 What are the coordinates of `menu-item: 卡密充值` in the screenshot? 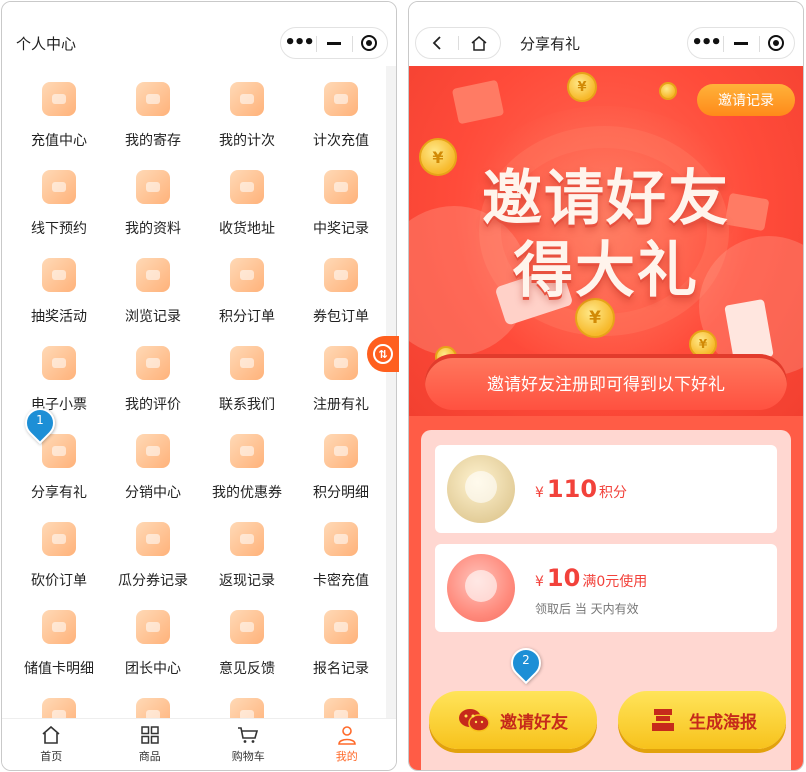 It's located at (341, 560).